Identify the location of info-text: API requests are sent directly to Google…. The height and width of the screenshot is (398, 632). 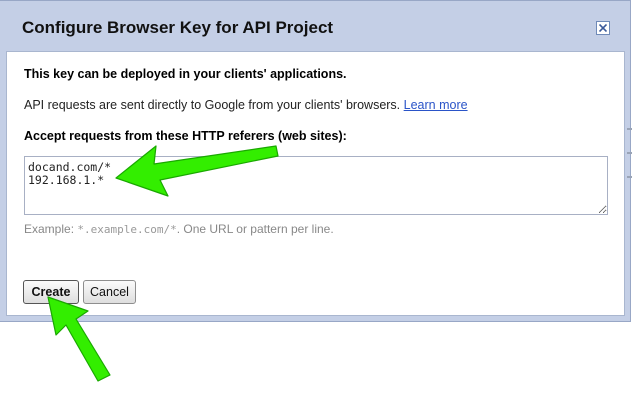
(246, 105).